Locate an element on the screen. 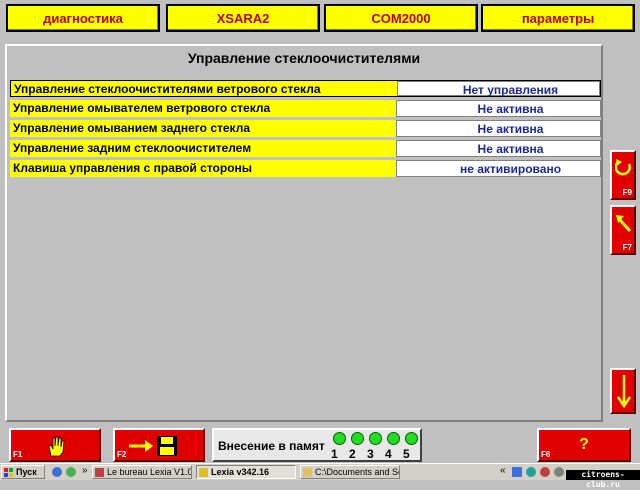 The height and width of the screenshot is (490, 640). memory-slots-panel: Внесение в памят 1 2 3 4 5 is located at coordinates (317, 445).